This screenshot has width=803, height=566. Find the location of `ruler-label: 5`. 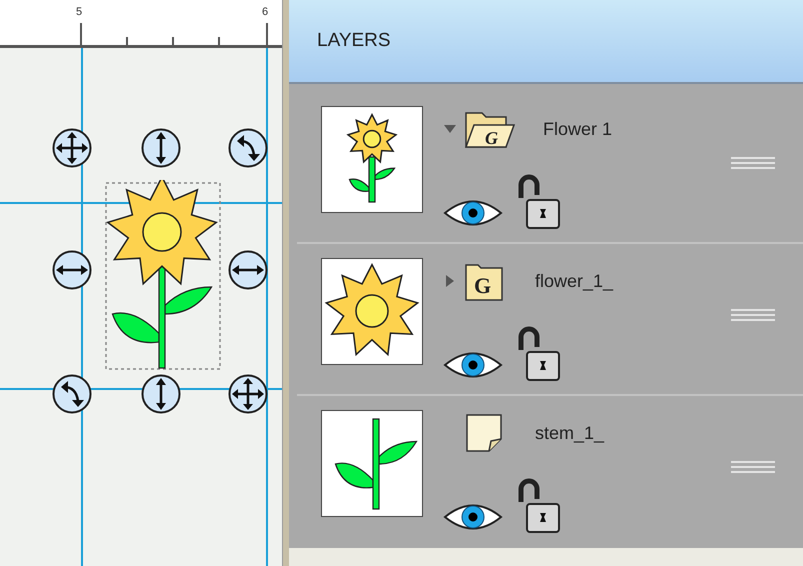

ruler-label: 5 is located at coordinates (79, 12).